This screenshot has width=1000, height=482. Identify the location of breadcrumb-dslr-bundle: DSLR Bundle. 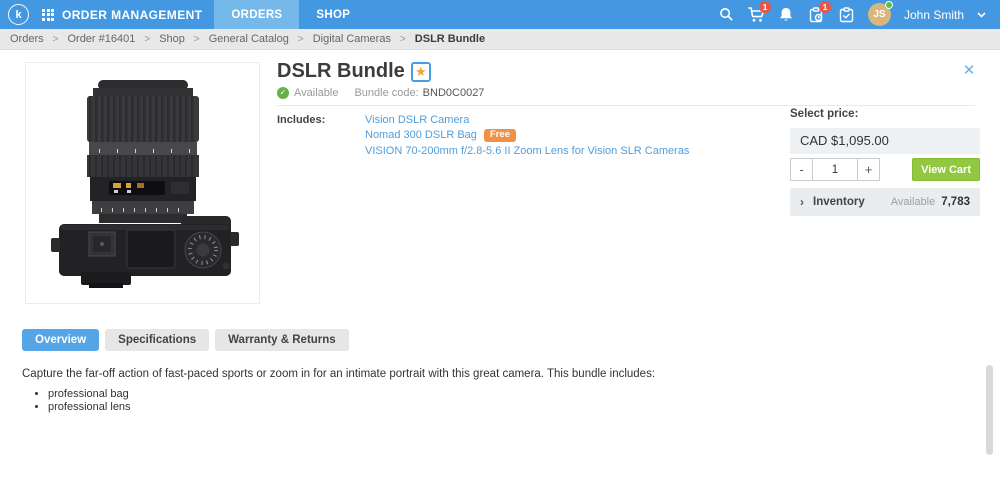
(450, 39).